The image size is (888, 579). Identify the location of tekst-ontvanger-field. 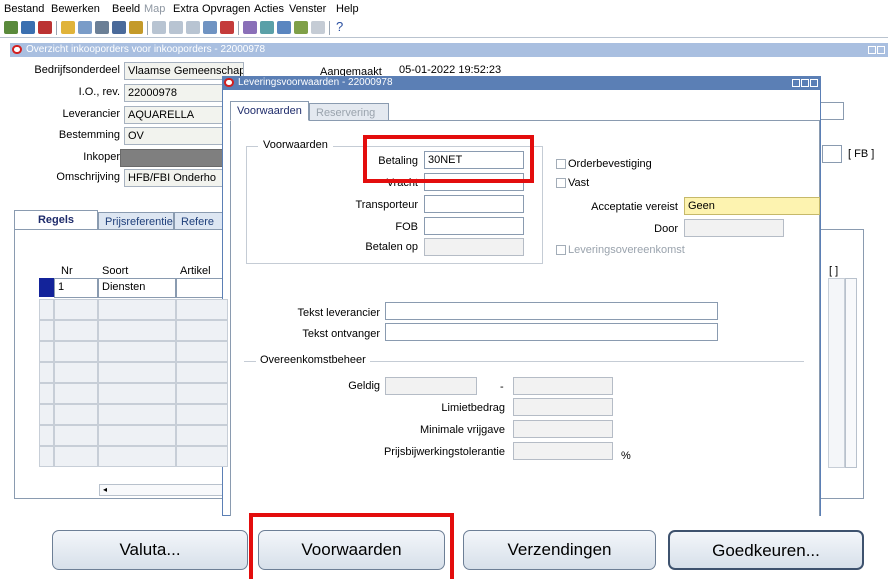
(551, 332).